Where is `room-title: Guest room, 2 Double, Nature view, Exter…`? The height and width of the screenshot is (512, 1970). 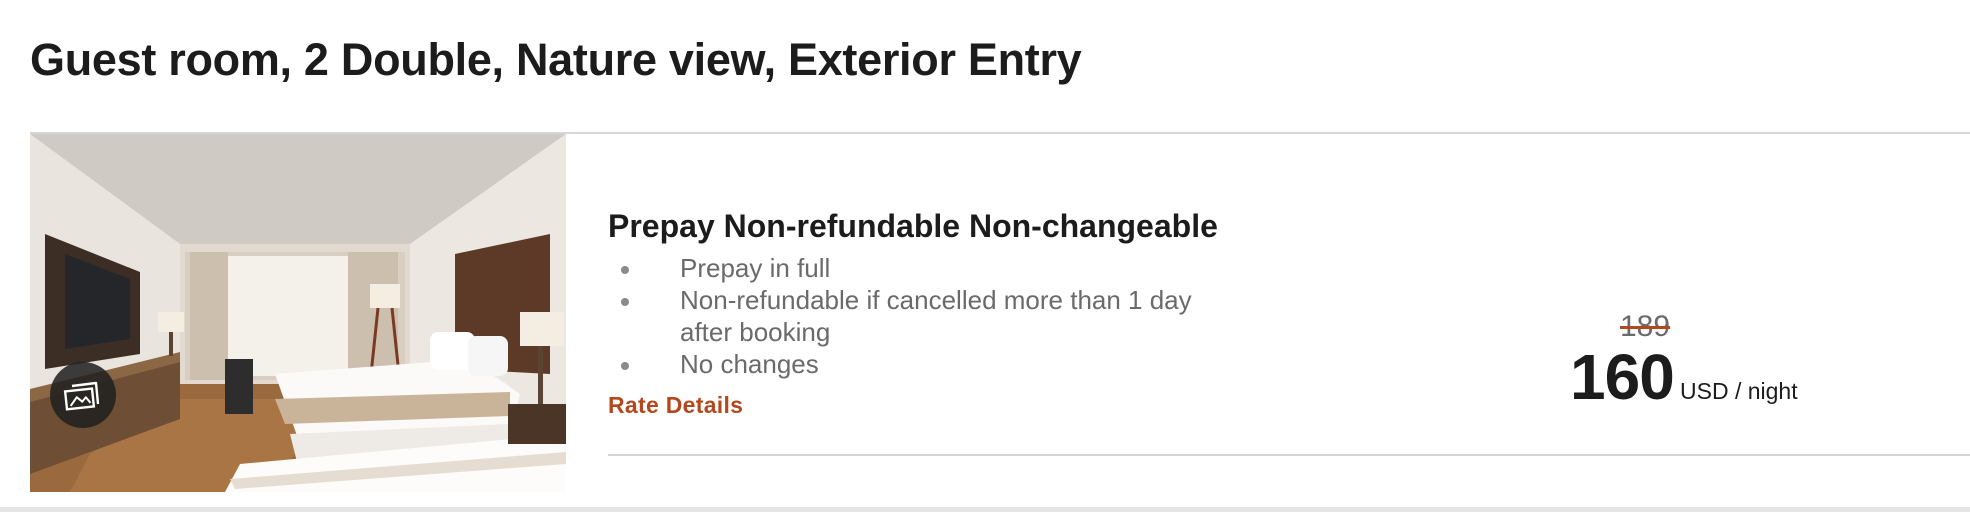
room-title: Guest room, 2 Double, Nature view, Exter… is located at coordinates (556, 59).